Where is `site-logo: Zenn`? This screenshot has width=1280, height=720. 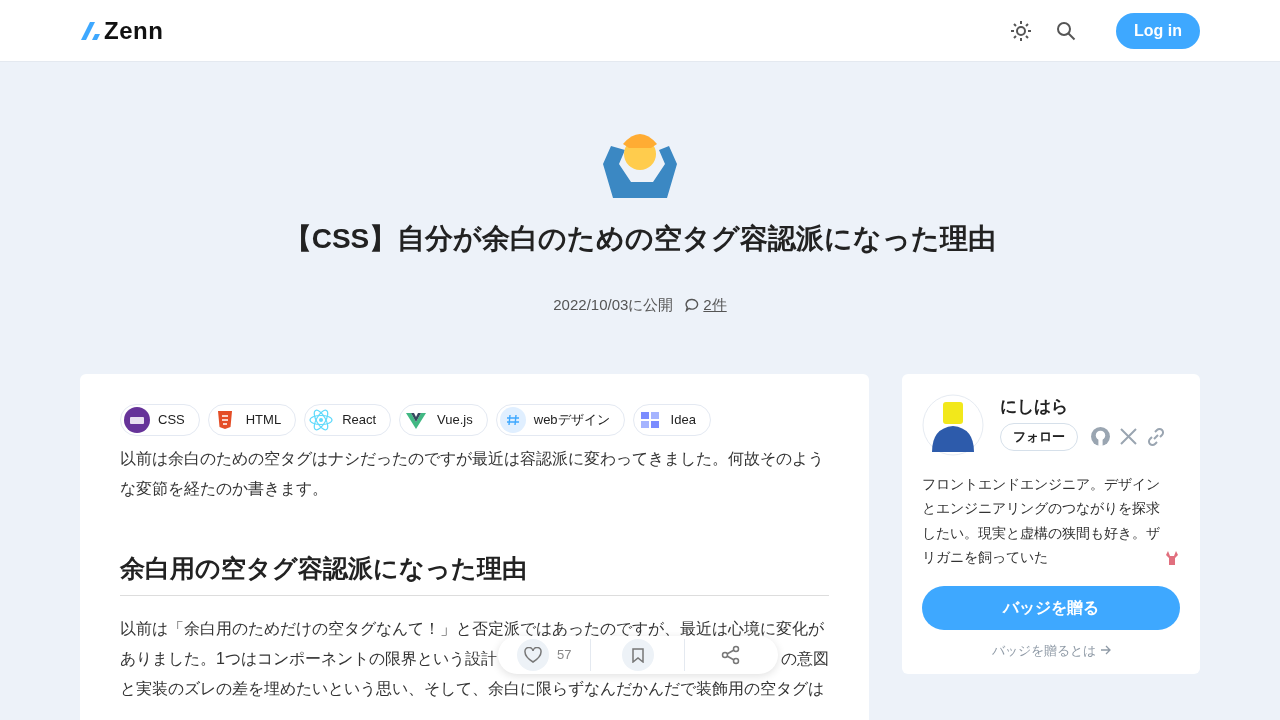 site-logo: Zenn is located at coordinates (134, 30).